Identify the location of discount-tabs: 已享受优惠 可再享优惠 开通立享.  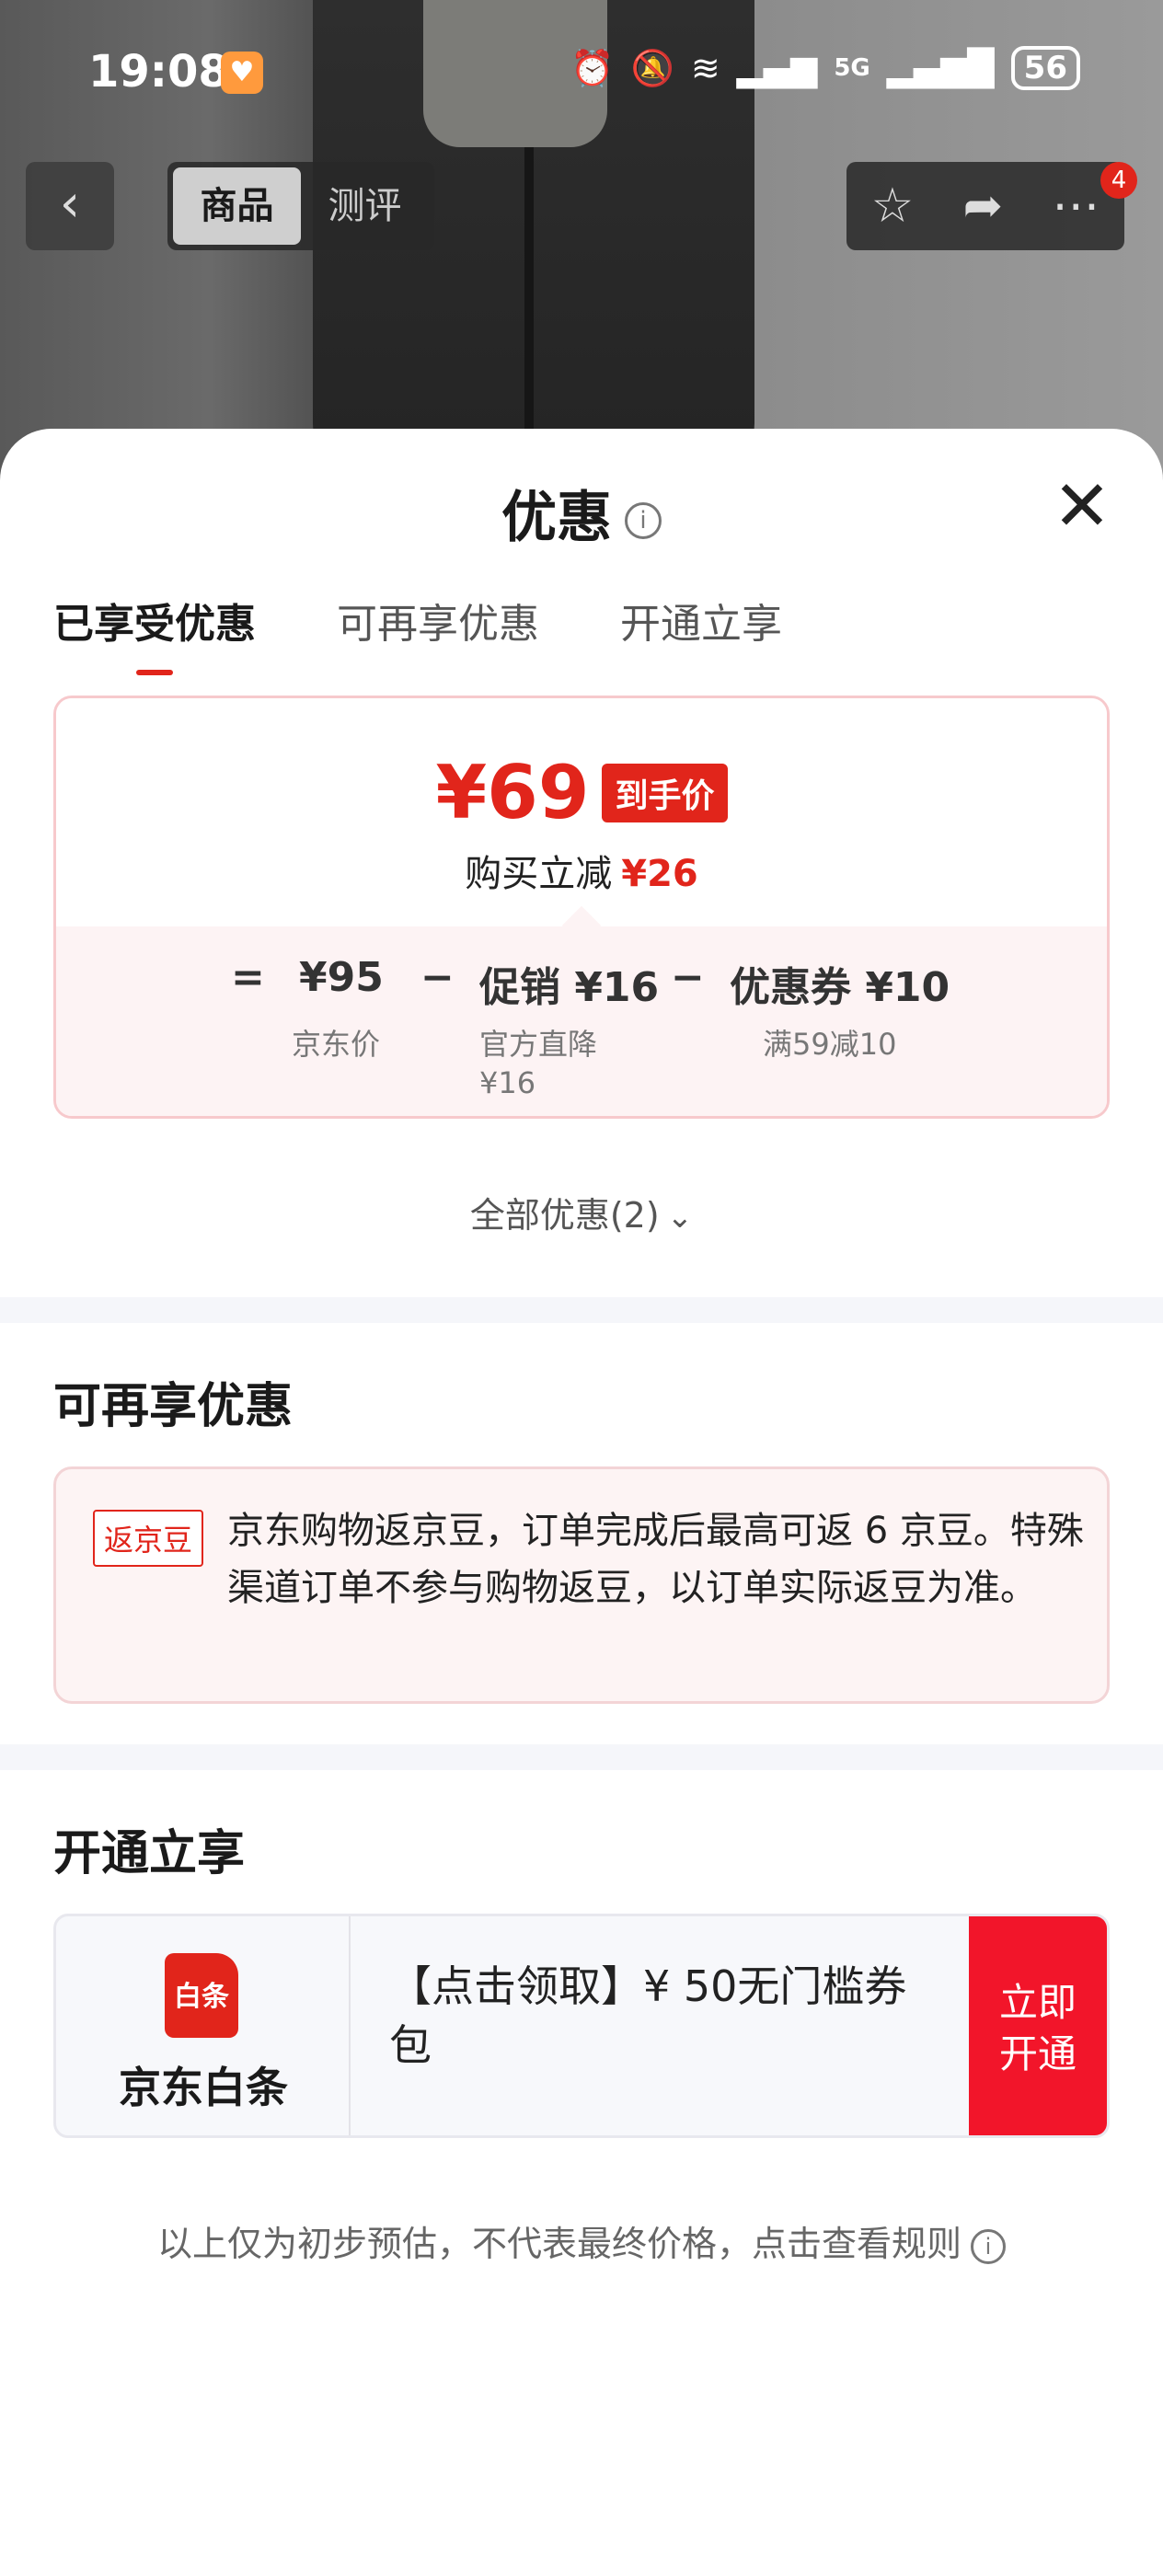
(418, 633).